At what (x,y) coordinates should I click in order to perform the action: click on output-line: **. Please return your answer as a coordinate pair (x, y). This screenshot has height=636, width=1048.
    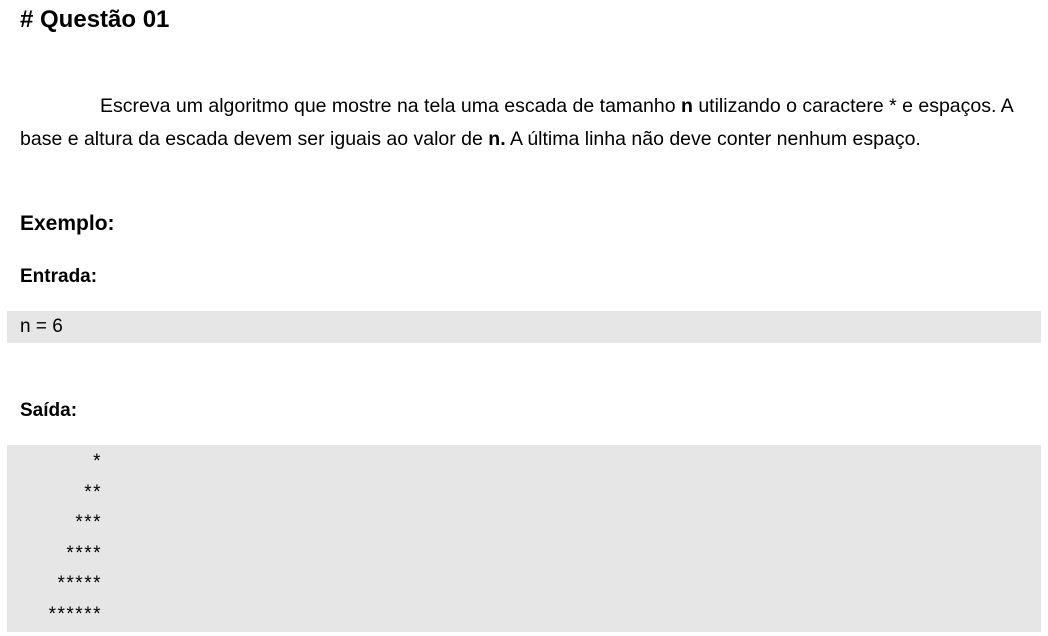
    Looking at the image, I should click on (93, 492).